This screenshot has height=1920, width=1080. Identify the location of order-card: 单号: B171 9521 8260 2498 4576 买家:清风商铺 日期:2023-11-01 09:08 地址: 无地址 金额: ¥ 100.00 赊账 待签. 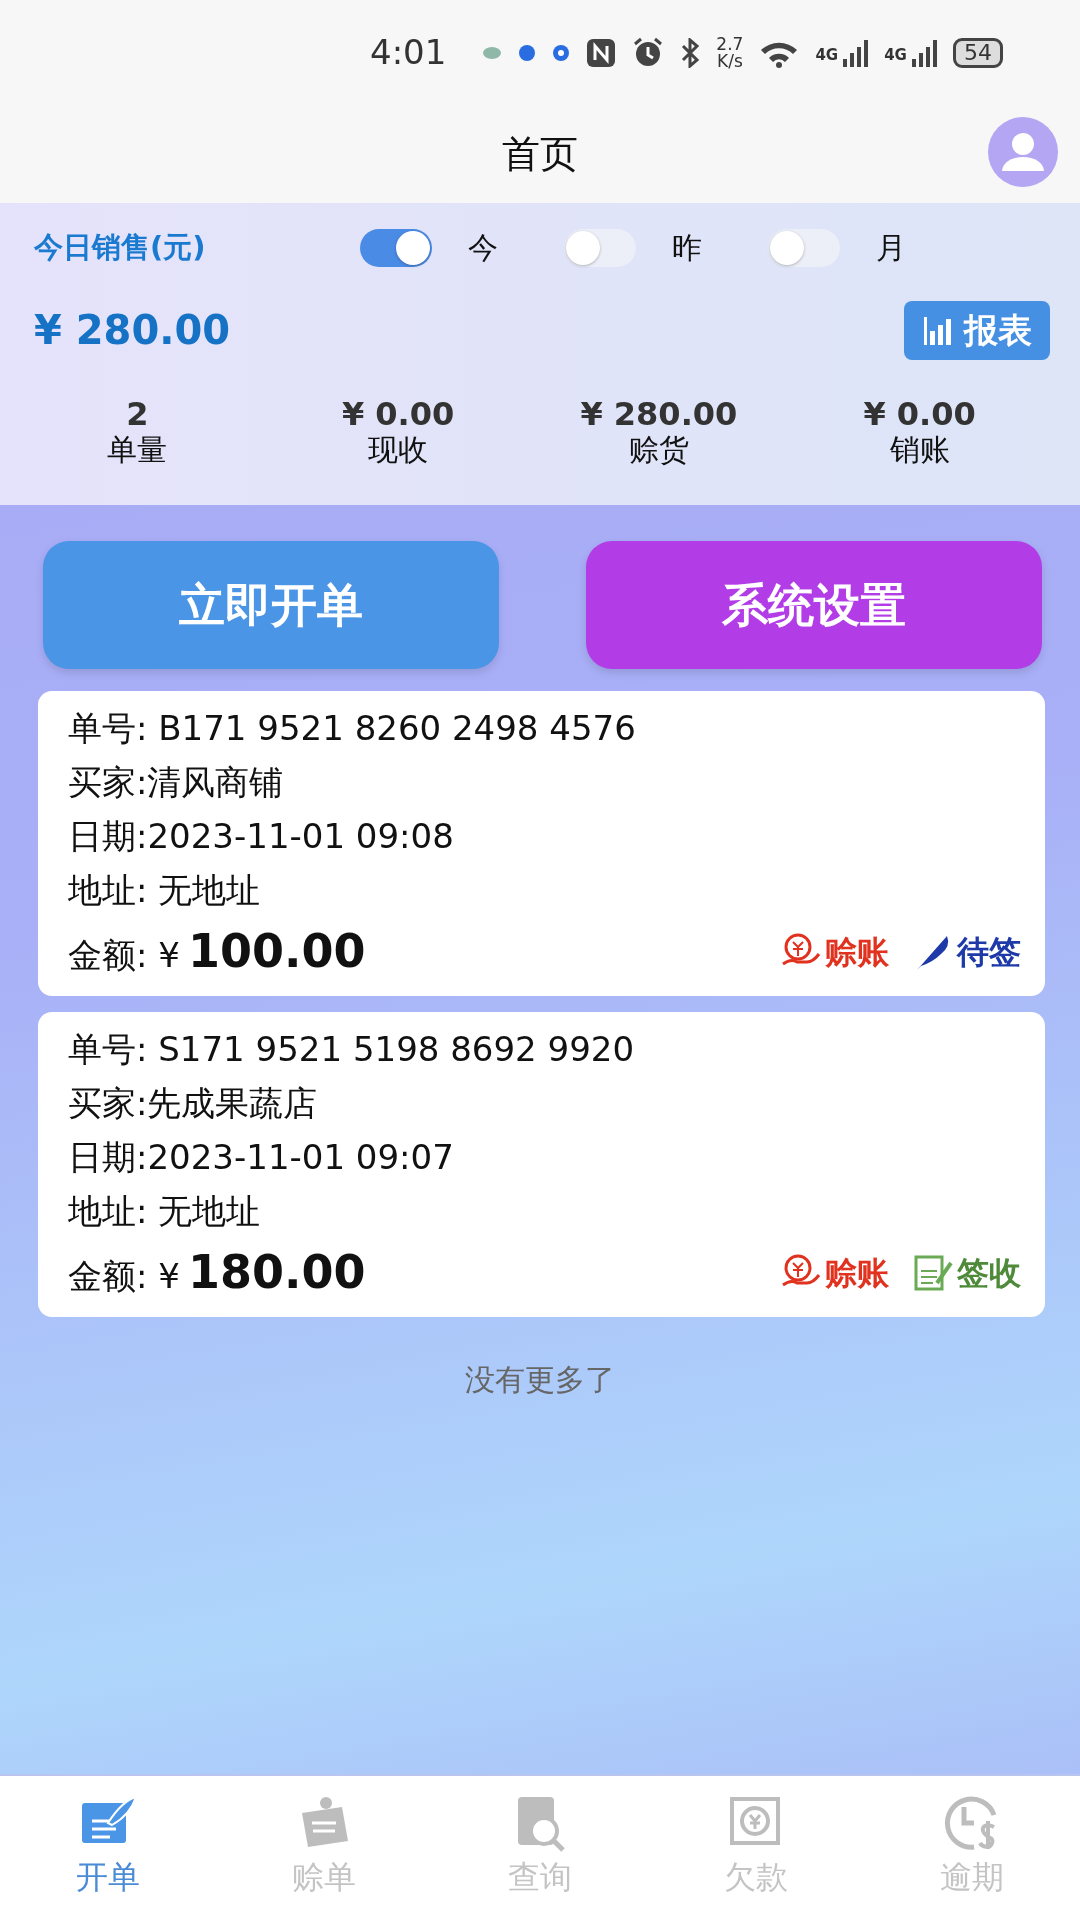
(541, 843).